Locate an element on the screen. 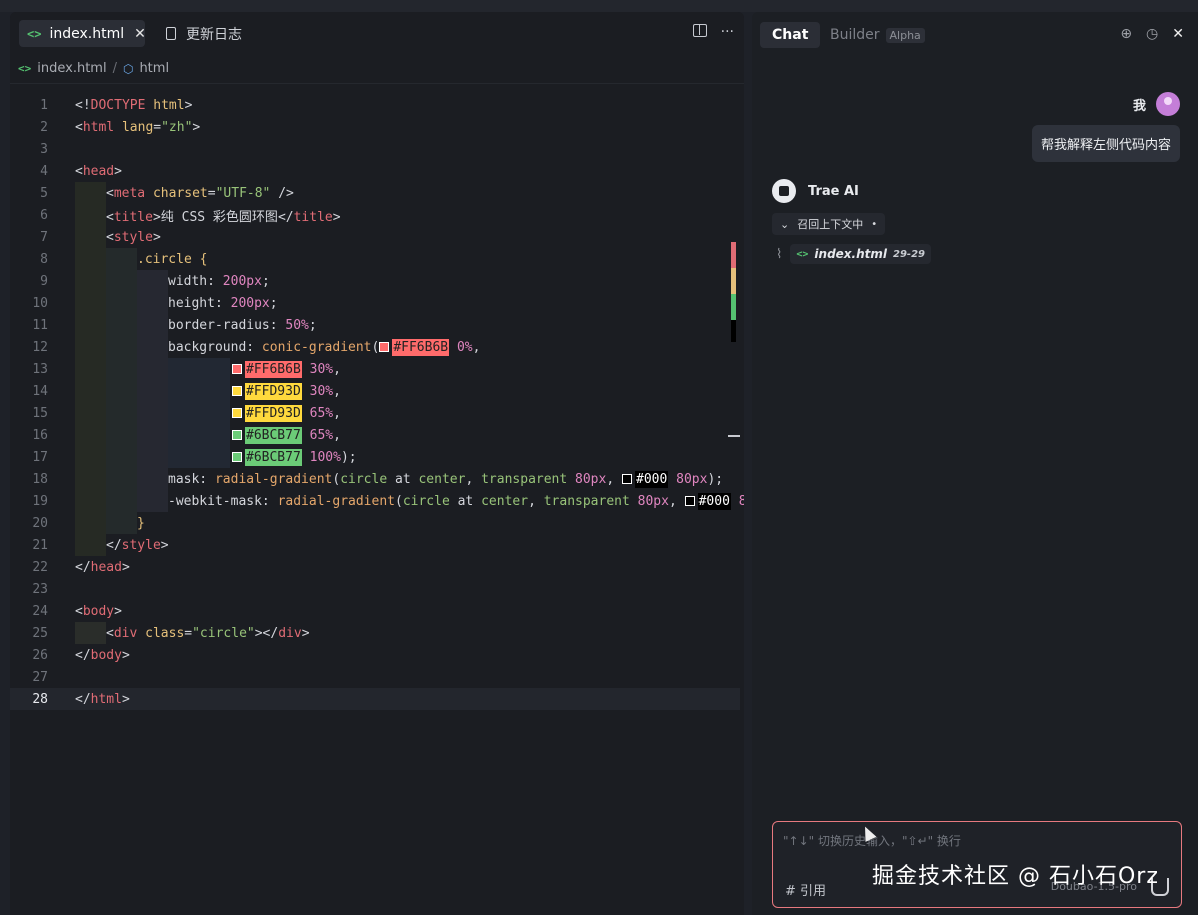 The image size is (1198, 915). tab-changelog: 更新日志 is located at coordinates (204, 33).